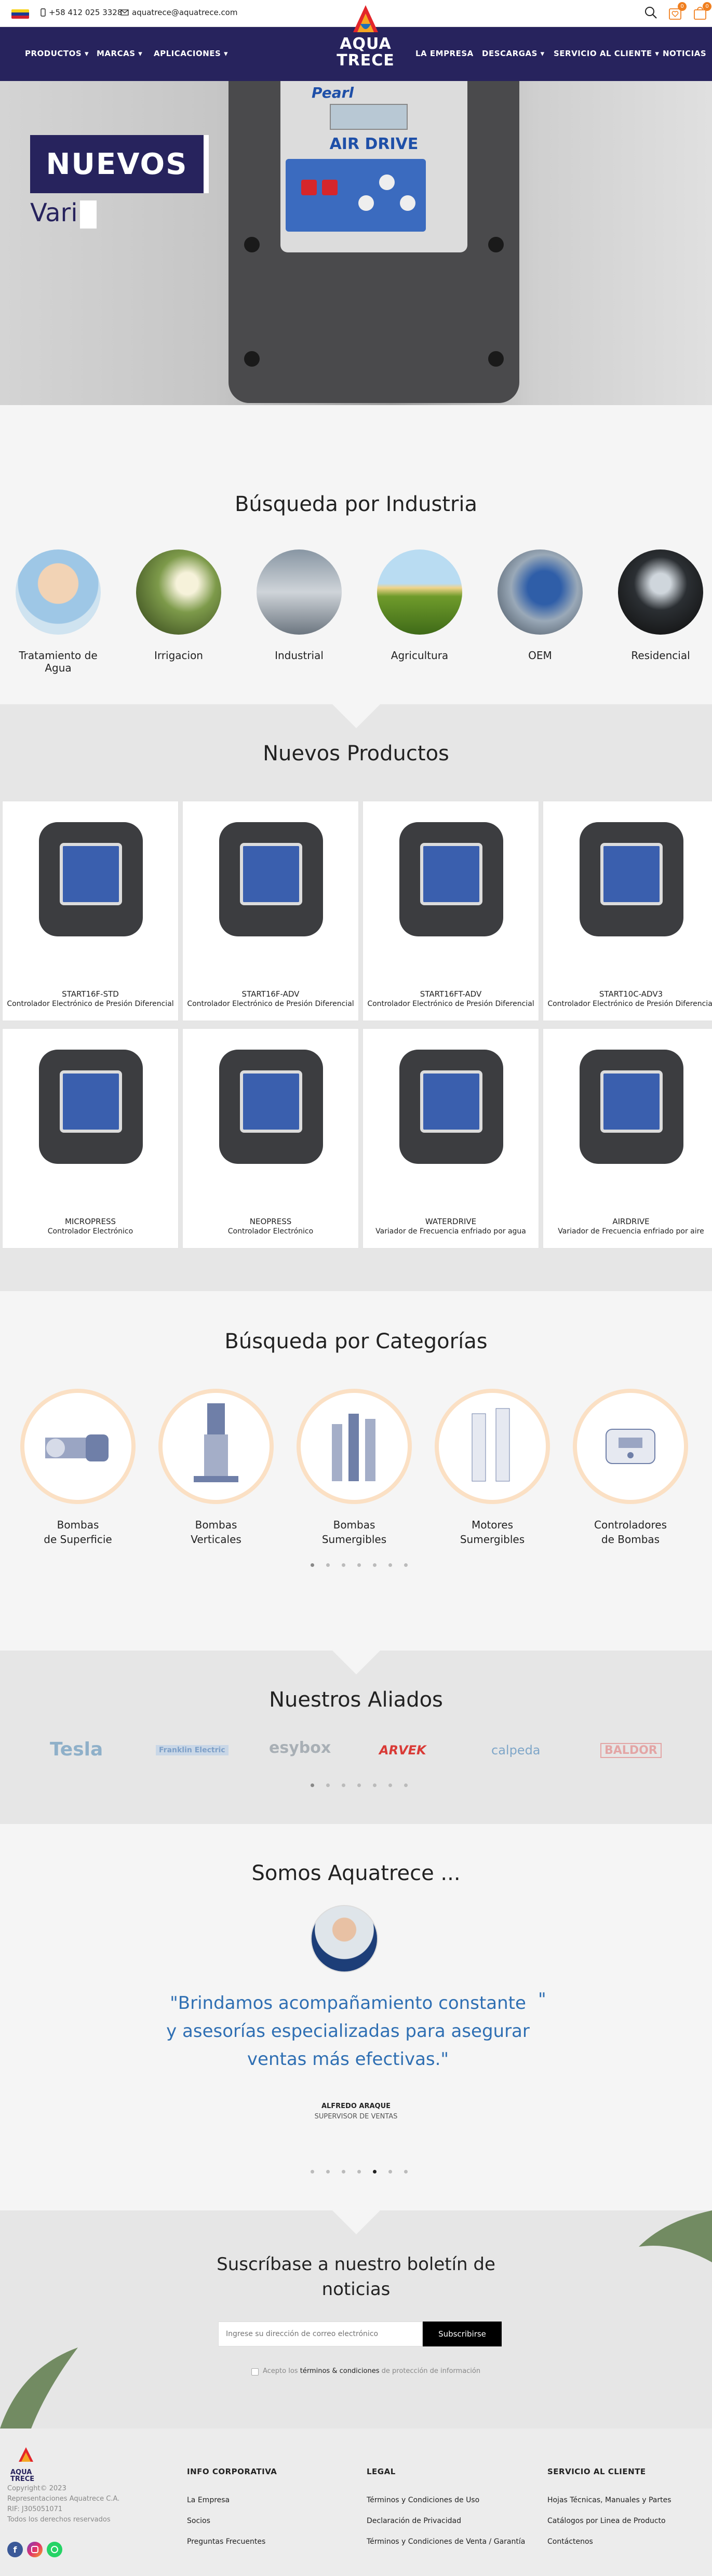  I want to click on product-name: START16F-STD, so click(90, 994).